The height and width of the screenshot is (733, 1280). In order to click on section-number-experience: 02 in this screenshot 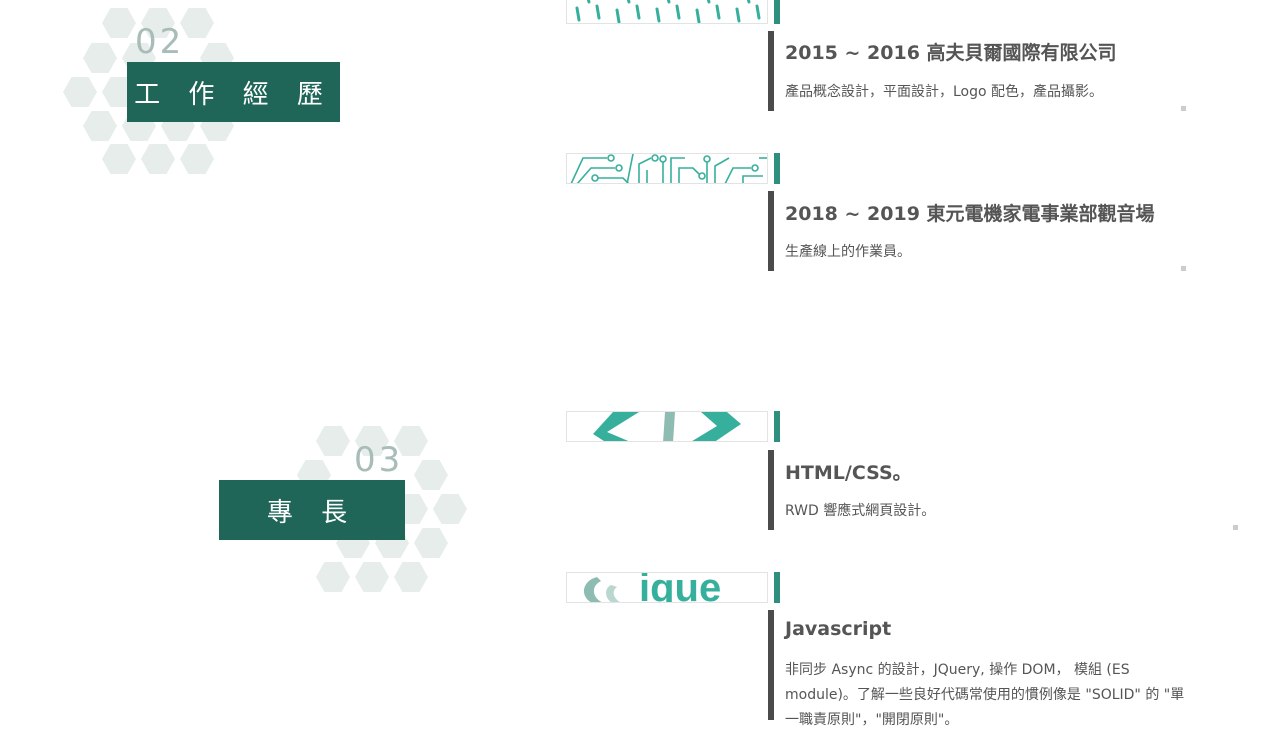, I will do `click(160, 42)`.